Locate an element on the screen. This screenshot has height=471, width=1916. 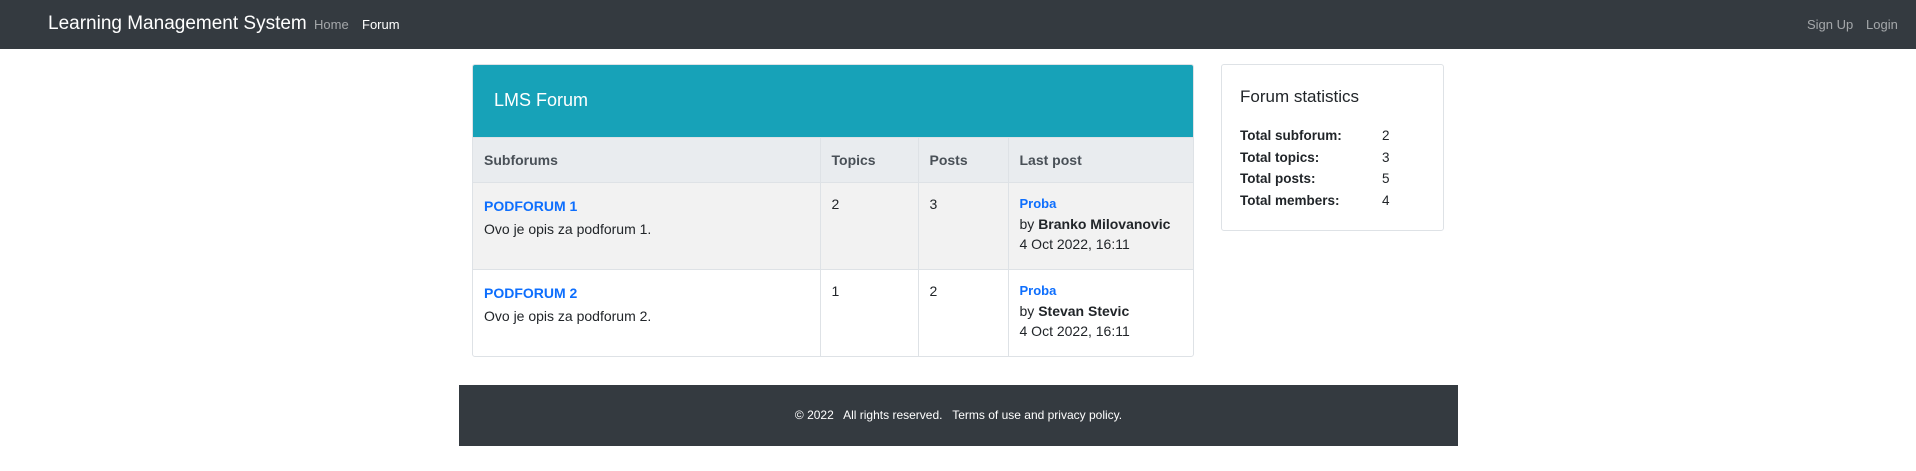
posts-count: 3 is located at coordinates (933, 204).